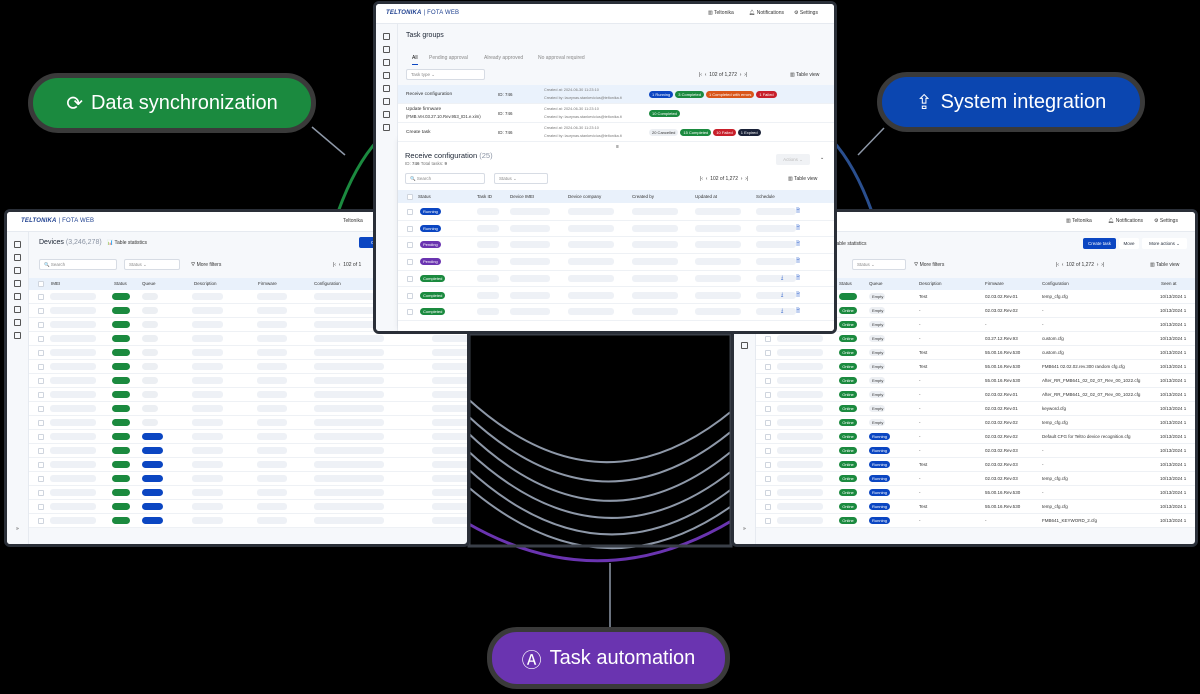  Describe the element at coordinates (616, 262) in the screenshot. I see `table-row: Pending 🗎` at that location.